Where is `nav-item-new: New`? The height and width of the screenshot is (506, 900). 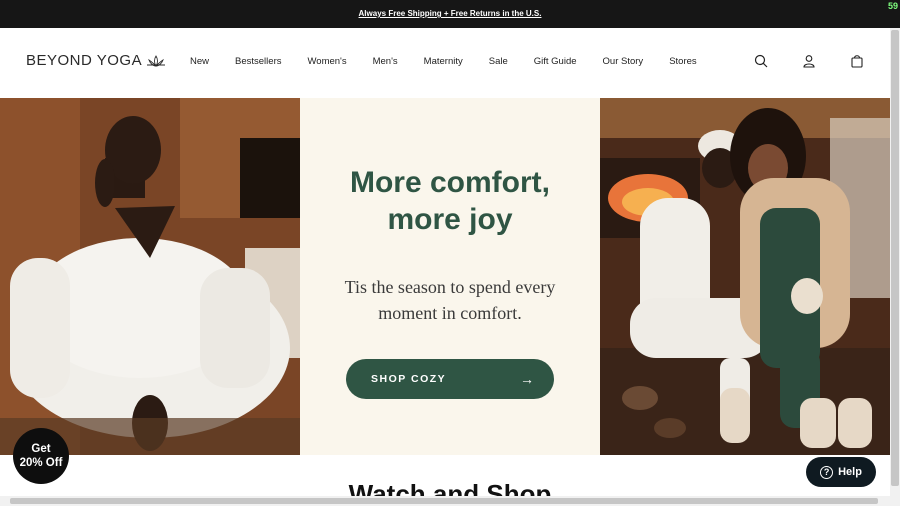
nav-item-new: New is located at coordinates (199, 61).